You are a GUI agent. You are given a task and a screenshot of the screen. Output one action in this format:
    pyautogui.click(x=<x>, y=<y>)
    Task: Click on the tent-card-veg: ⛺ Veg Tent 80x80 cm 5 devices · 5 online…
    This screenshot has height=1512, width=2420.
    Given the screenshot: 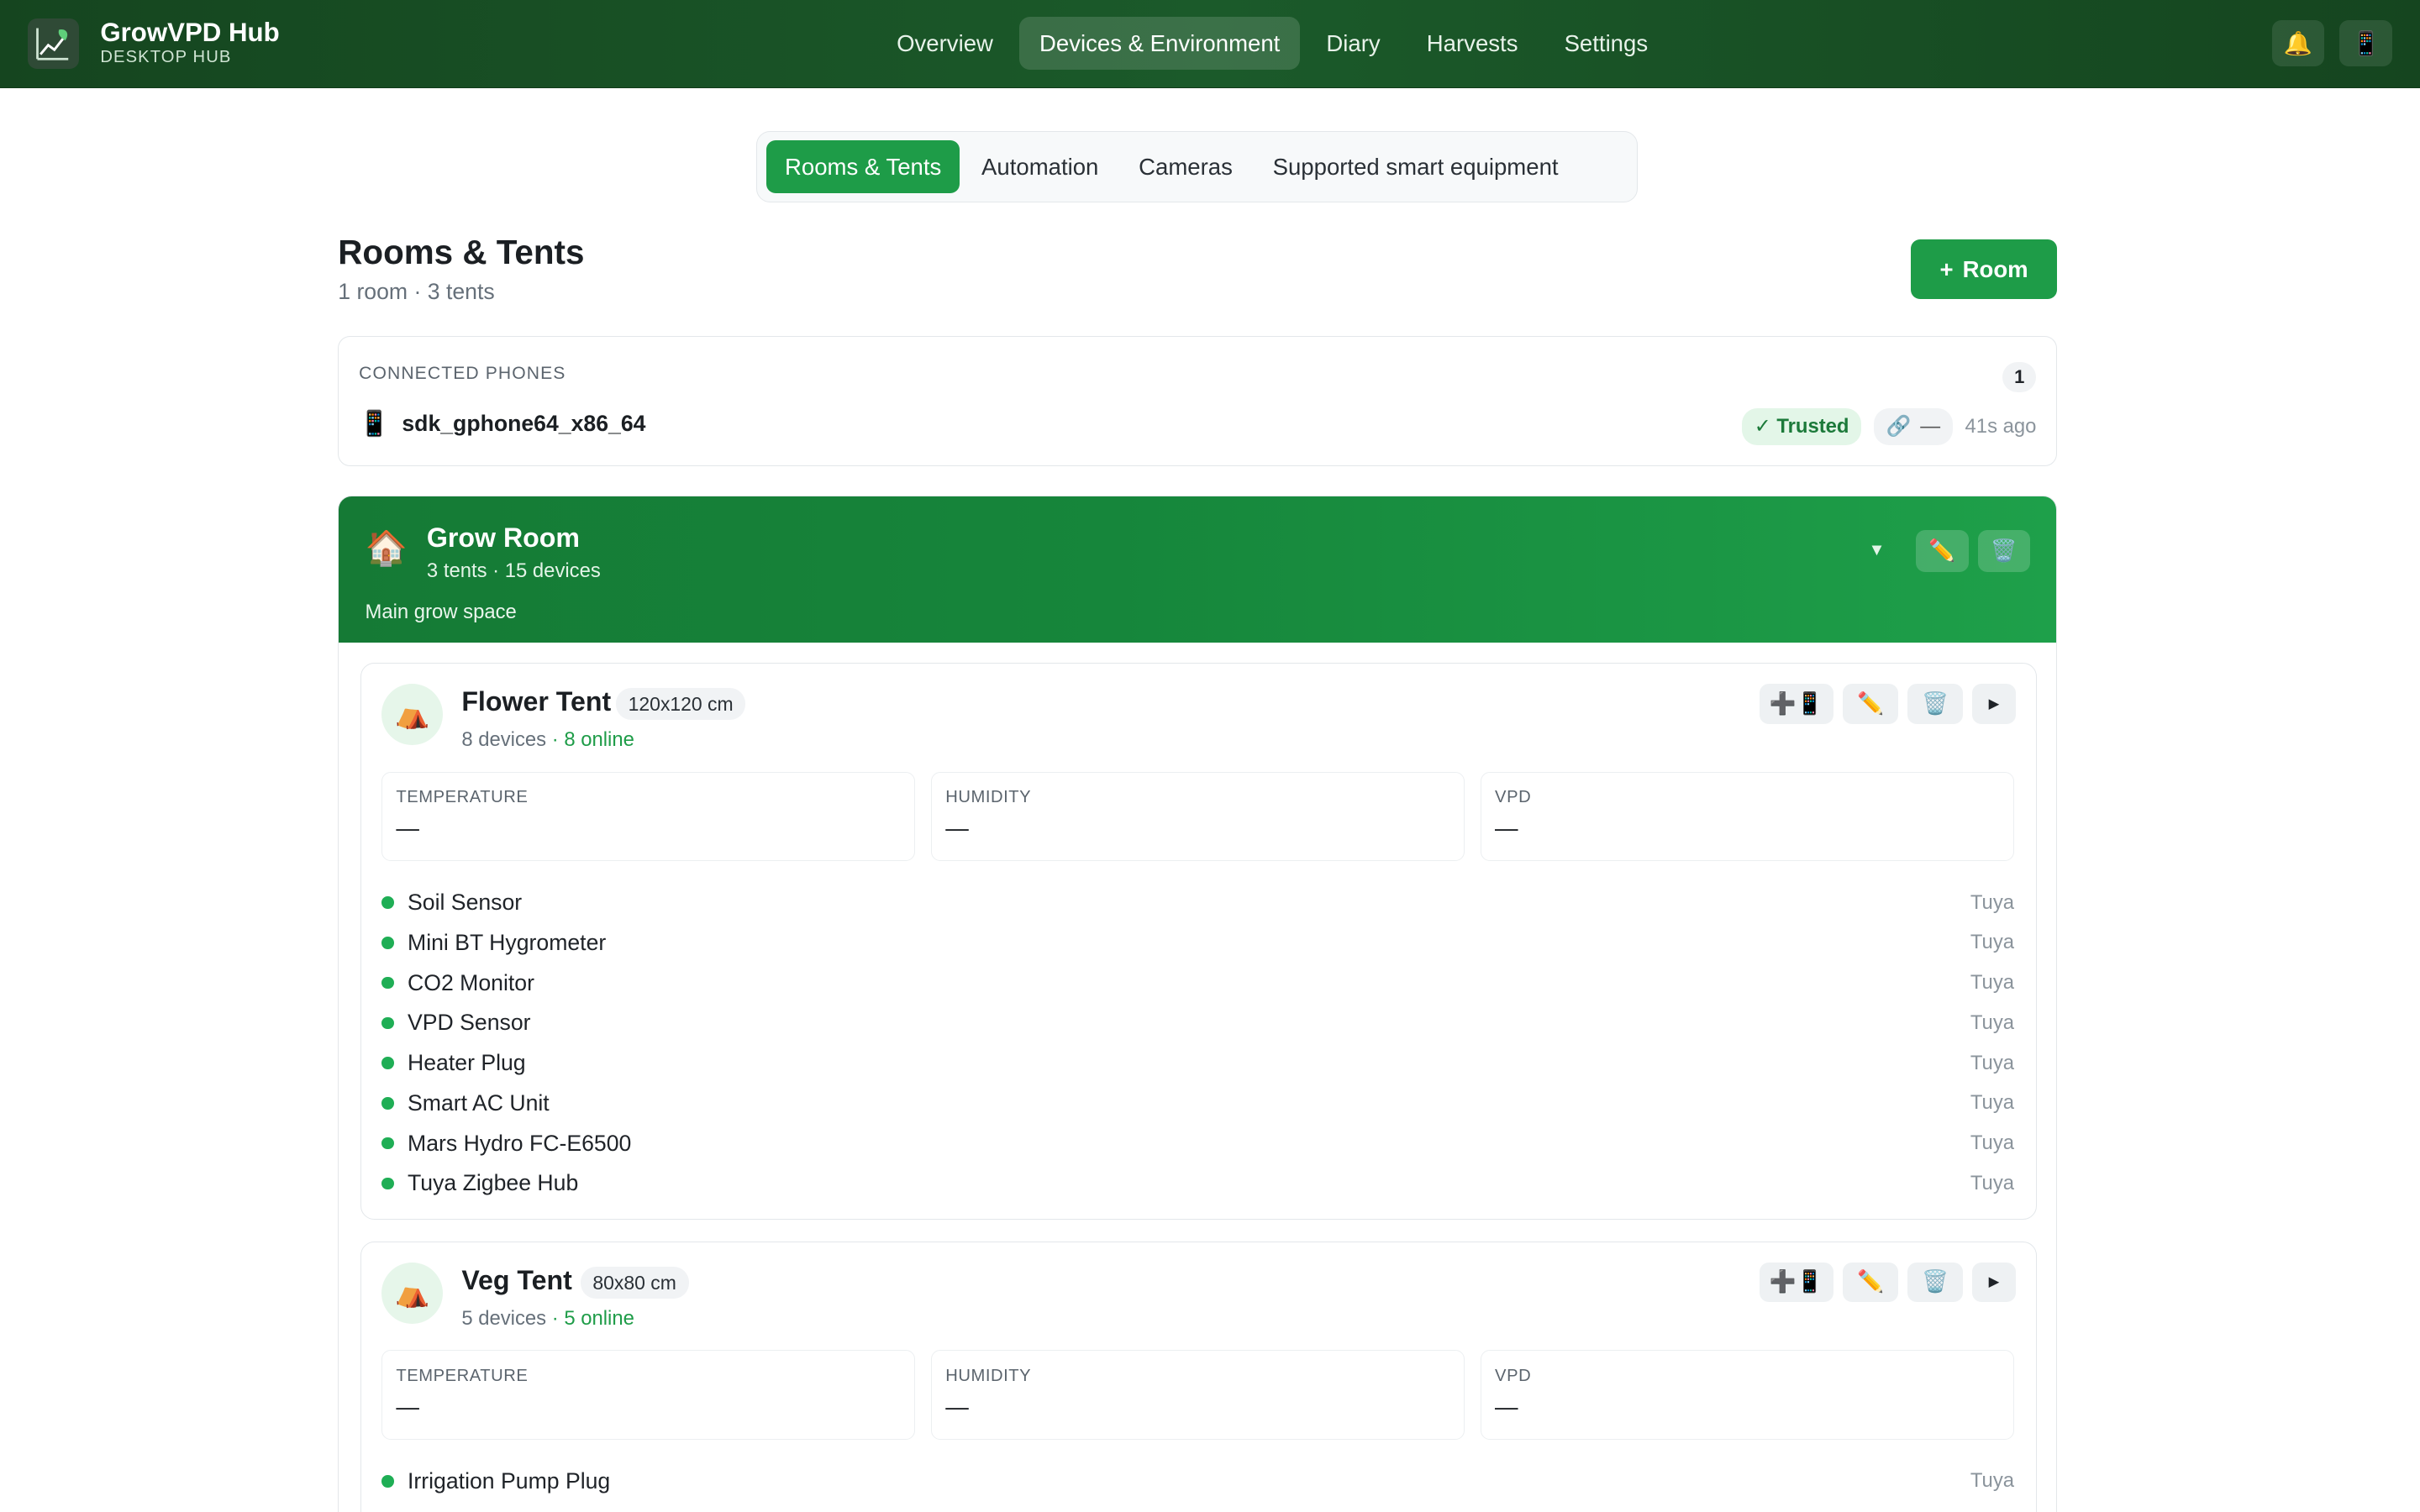 What is the action you would take?
    pyautogui.click(x=1198, y=1376)
    